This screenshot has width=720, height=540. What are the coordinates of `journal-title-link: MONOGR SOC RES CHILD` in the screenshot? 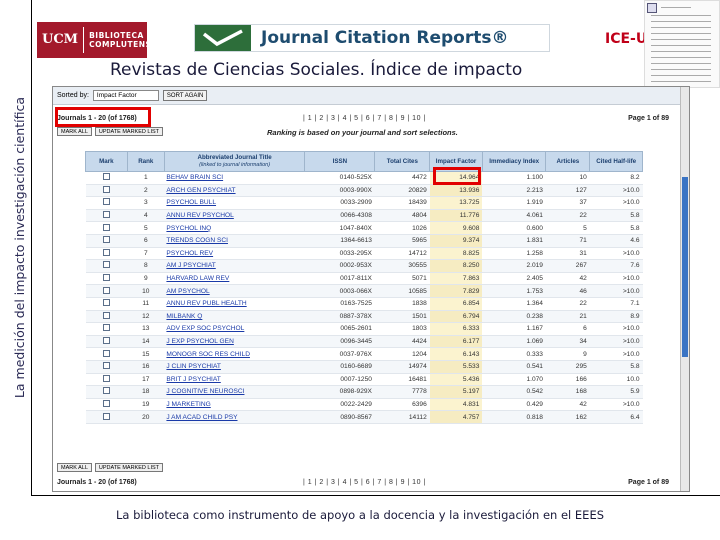 It's located at (234, 354).